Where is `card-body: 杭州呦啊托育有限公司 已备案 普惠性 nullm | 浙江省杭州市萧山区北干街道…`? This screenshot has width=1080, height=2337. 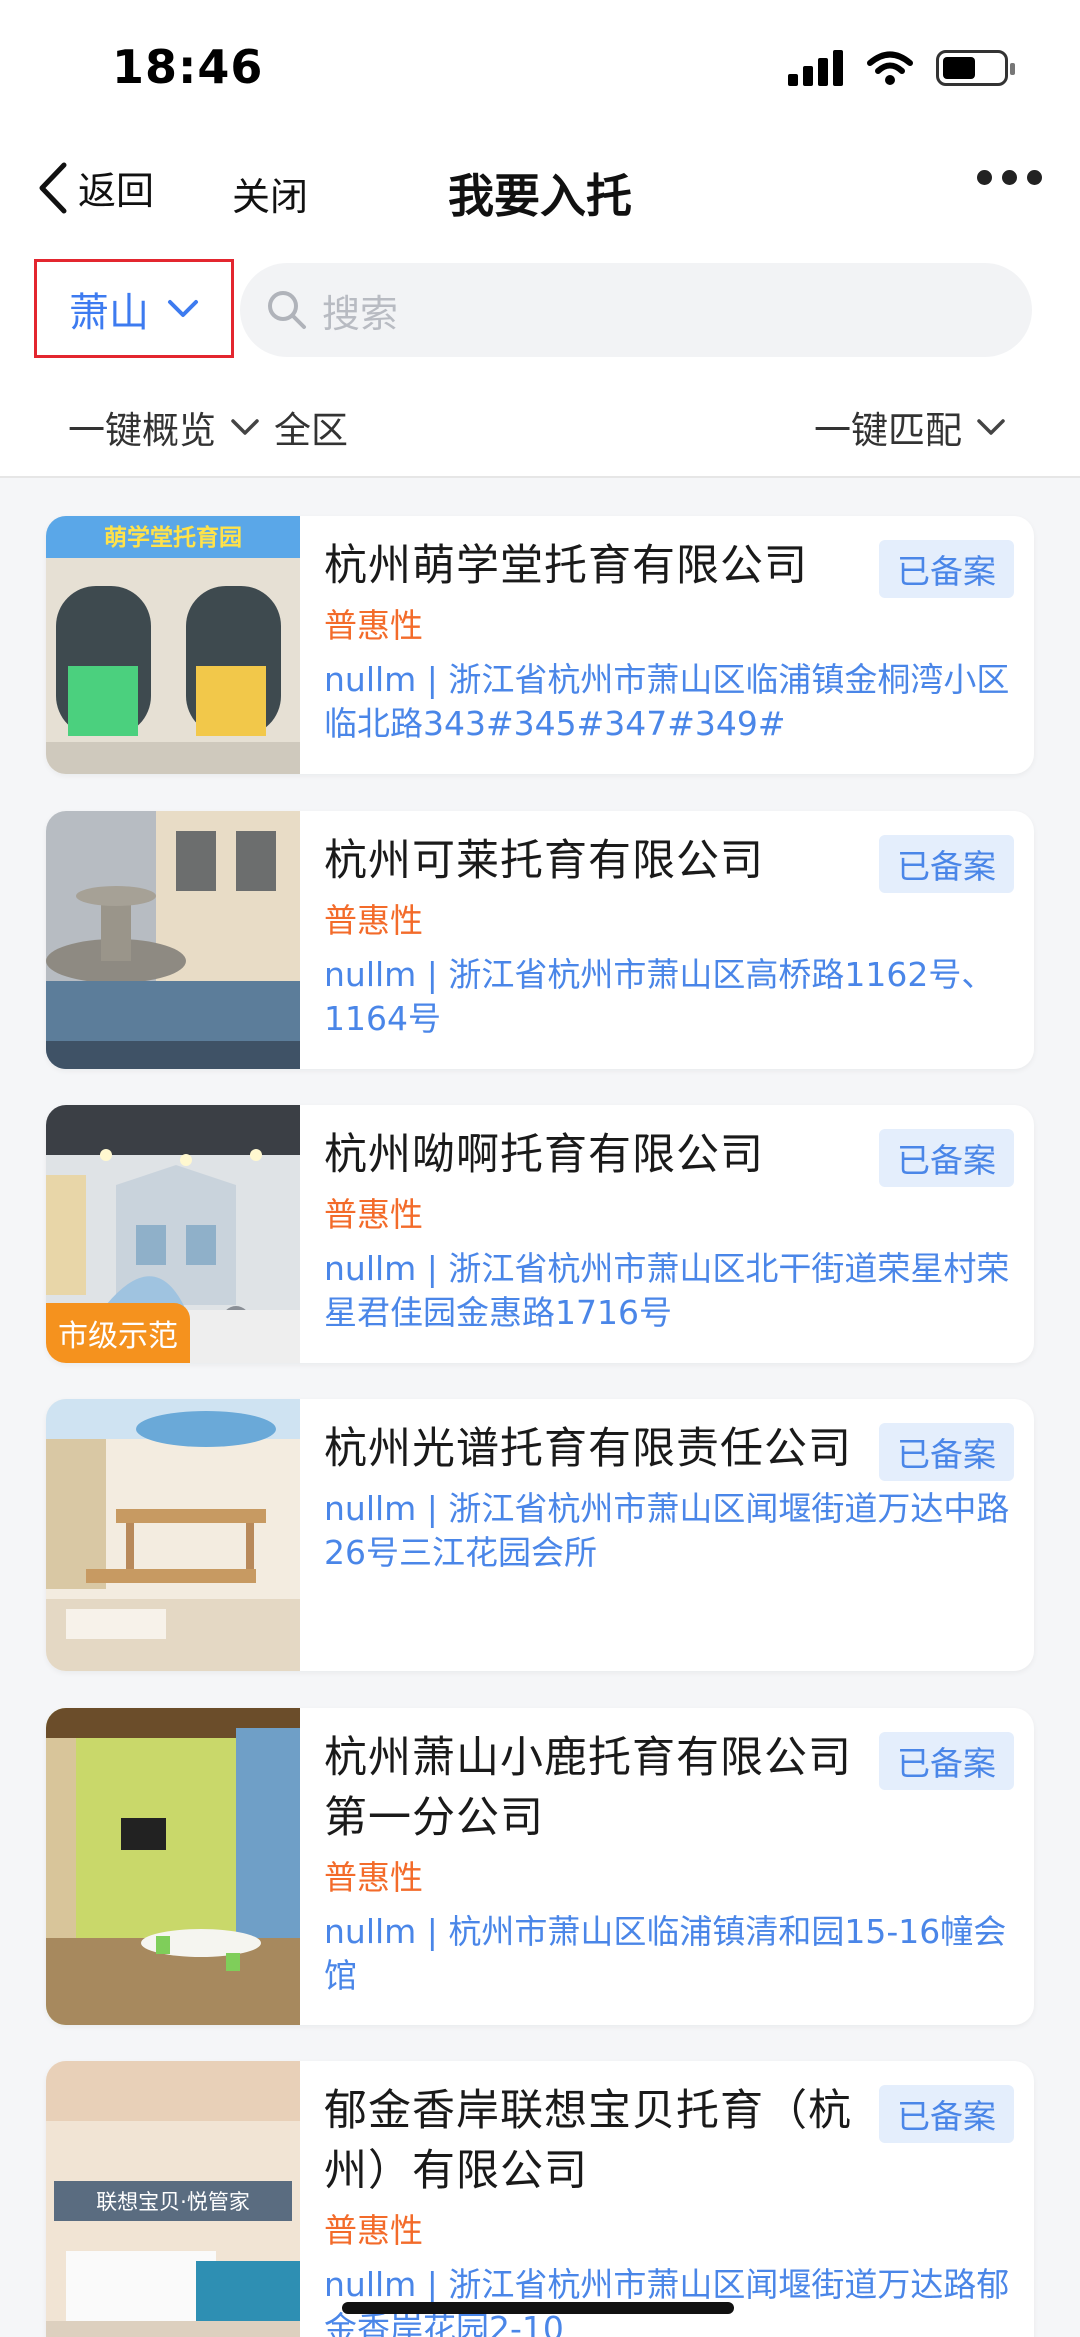
card-body: 杭州呦啊托育有限公司 已备案 普惠性 nullm | 浙江省杭州市萧山区北干街道… is located at coordinates (669, 1230).